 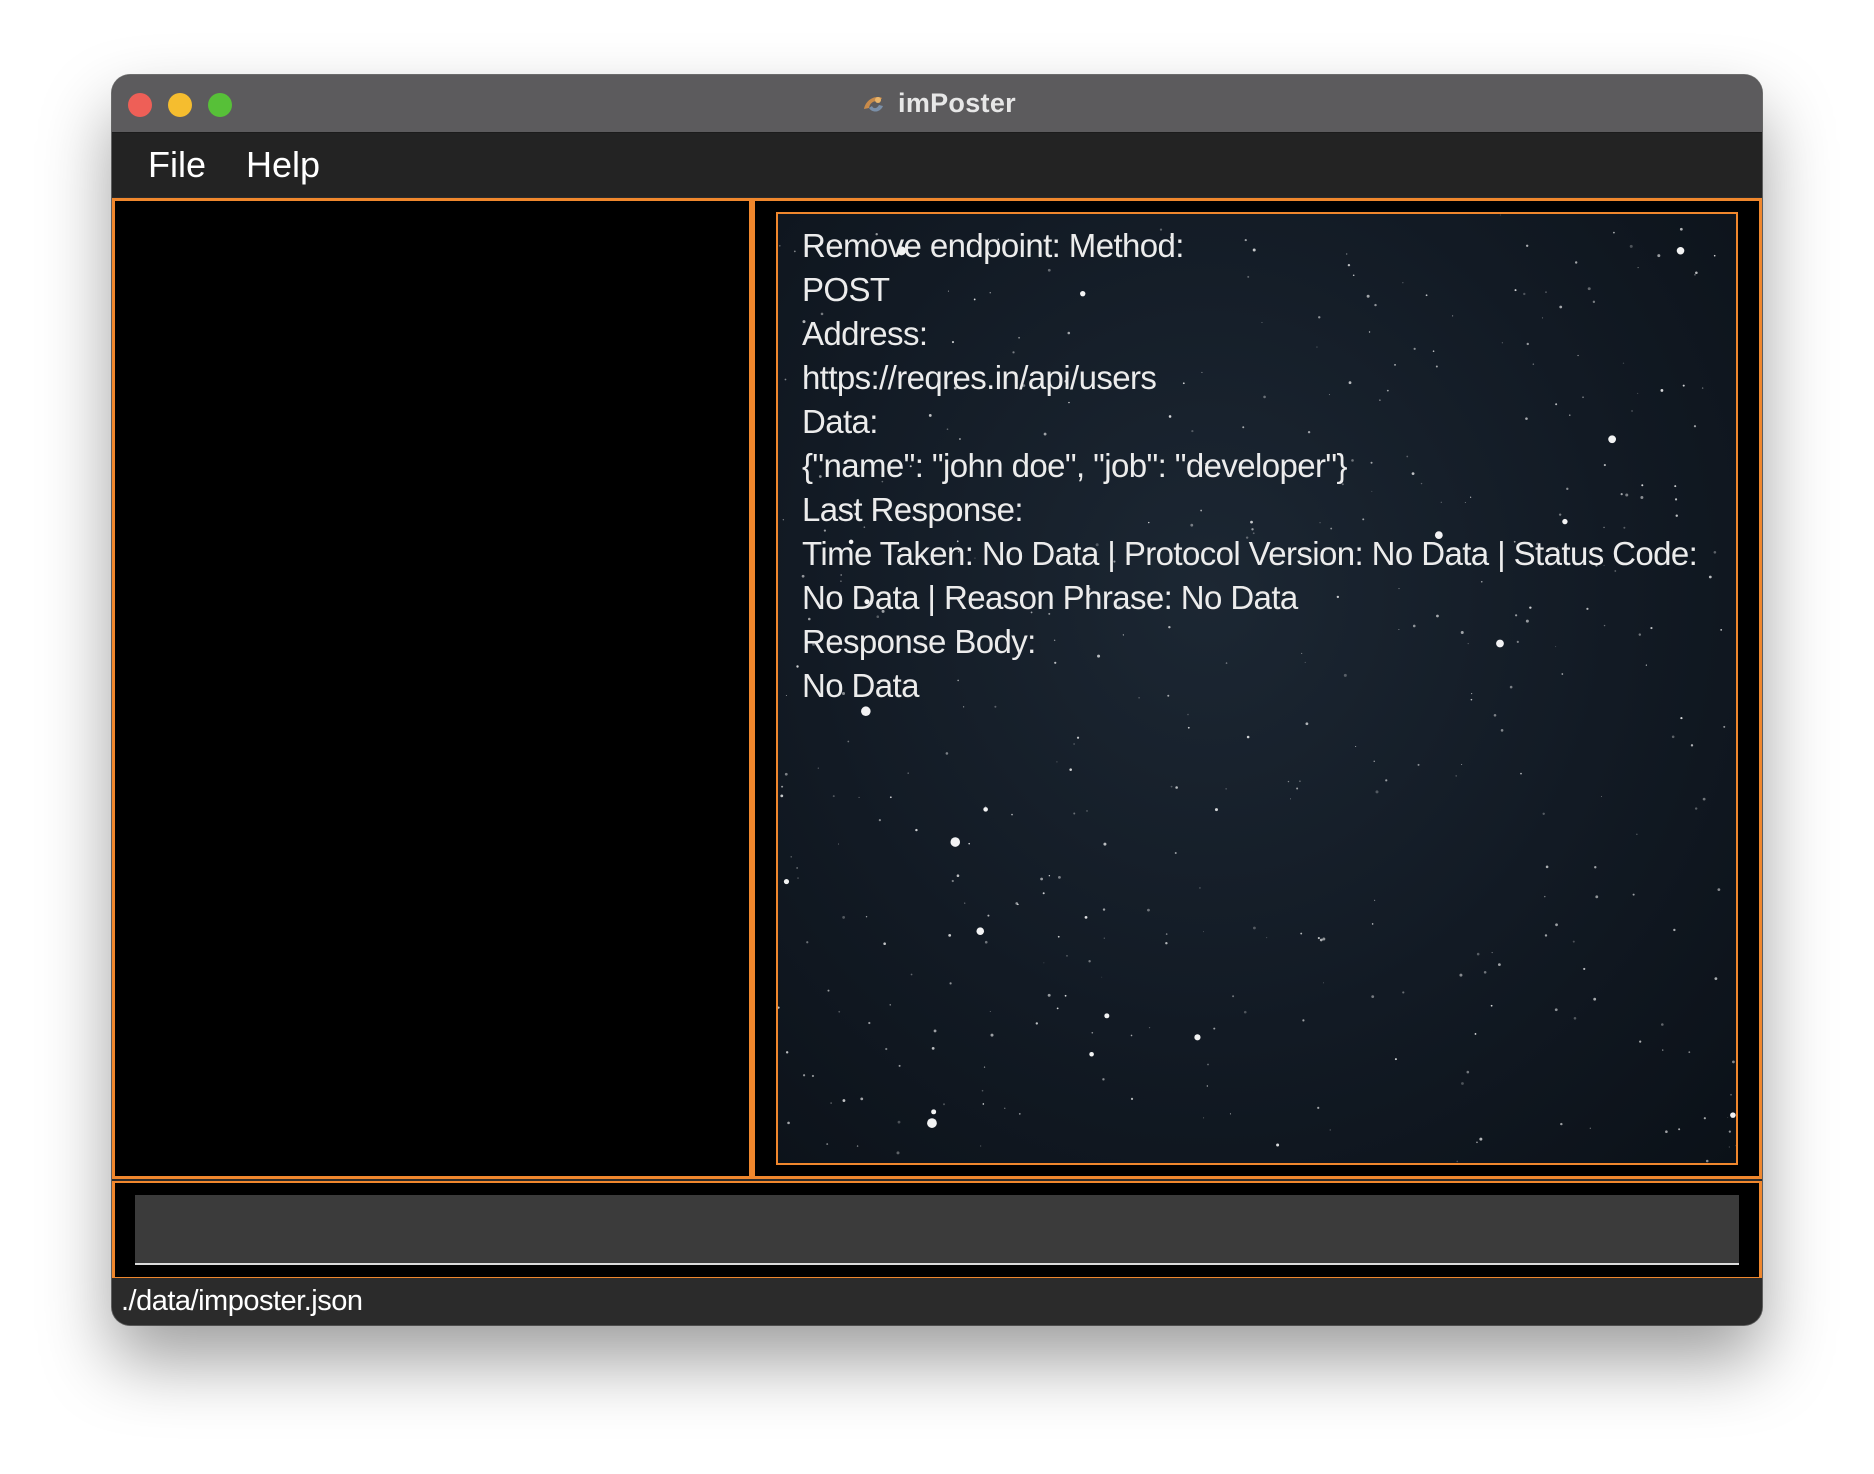 I want to click on detail-line: Data:, so click(x=840, y=421).